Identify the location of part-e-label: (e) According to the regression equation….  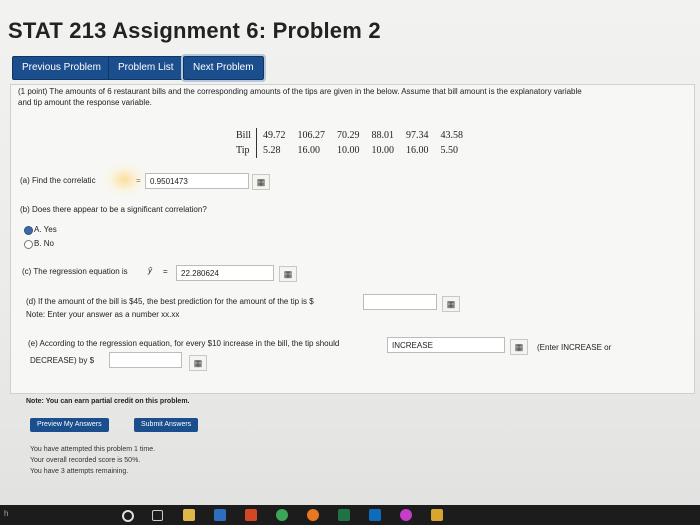
(184, 343).